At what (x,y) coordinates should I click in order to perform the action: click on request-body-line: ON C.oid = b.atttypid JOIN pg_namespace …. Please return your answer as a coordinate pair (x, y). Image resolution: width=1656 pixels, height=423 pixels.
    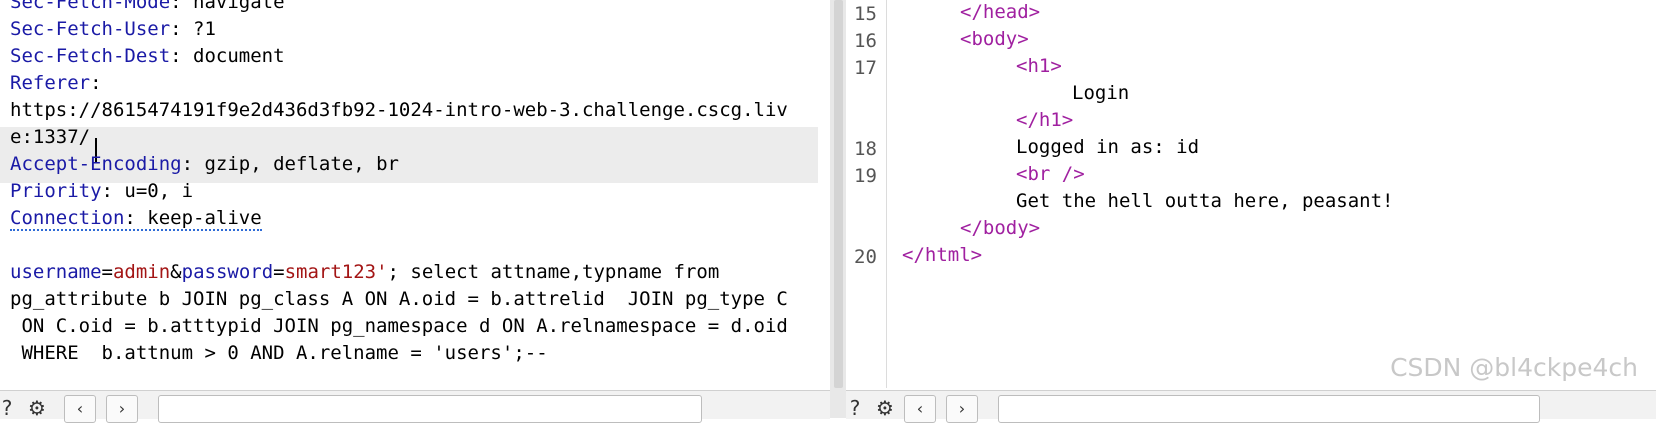
    Looking at the image, I should click on (399, 326).